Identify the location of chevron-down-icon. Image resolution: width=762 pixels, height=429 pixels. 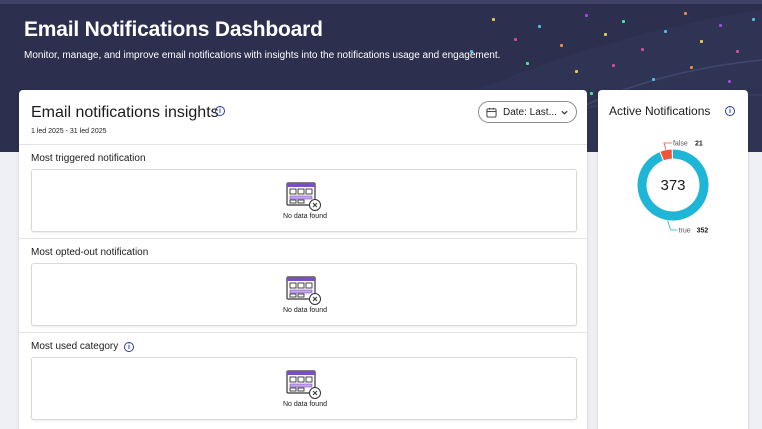
(564, 112).